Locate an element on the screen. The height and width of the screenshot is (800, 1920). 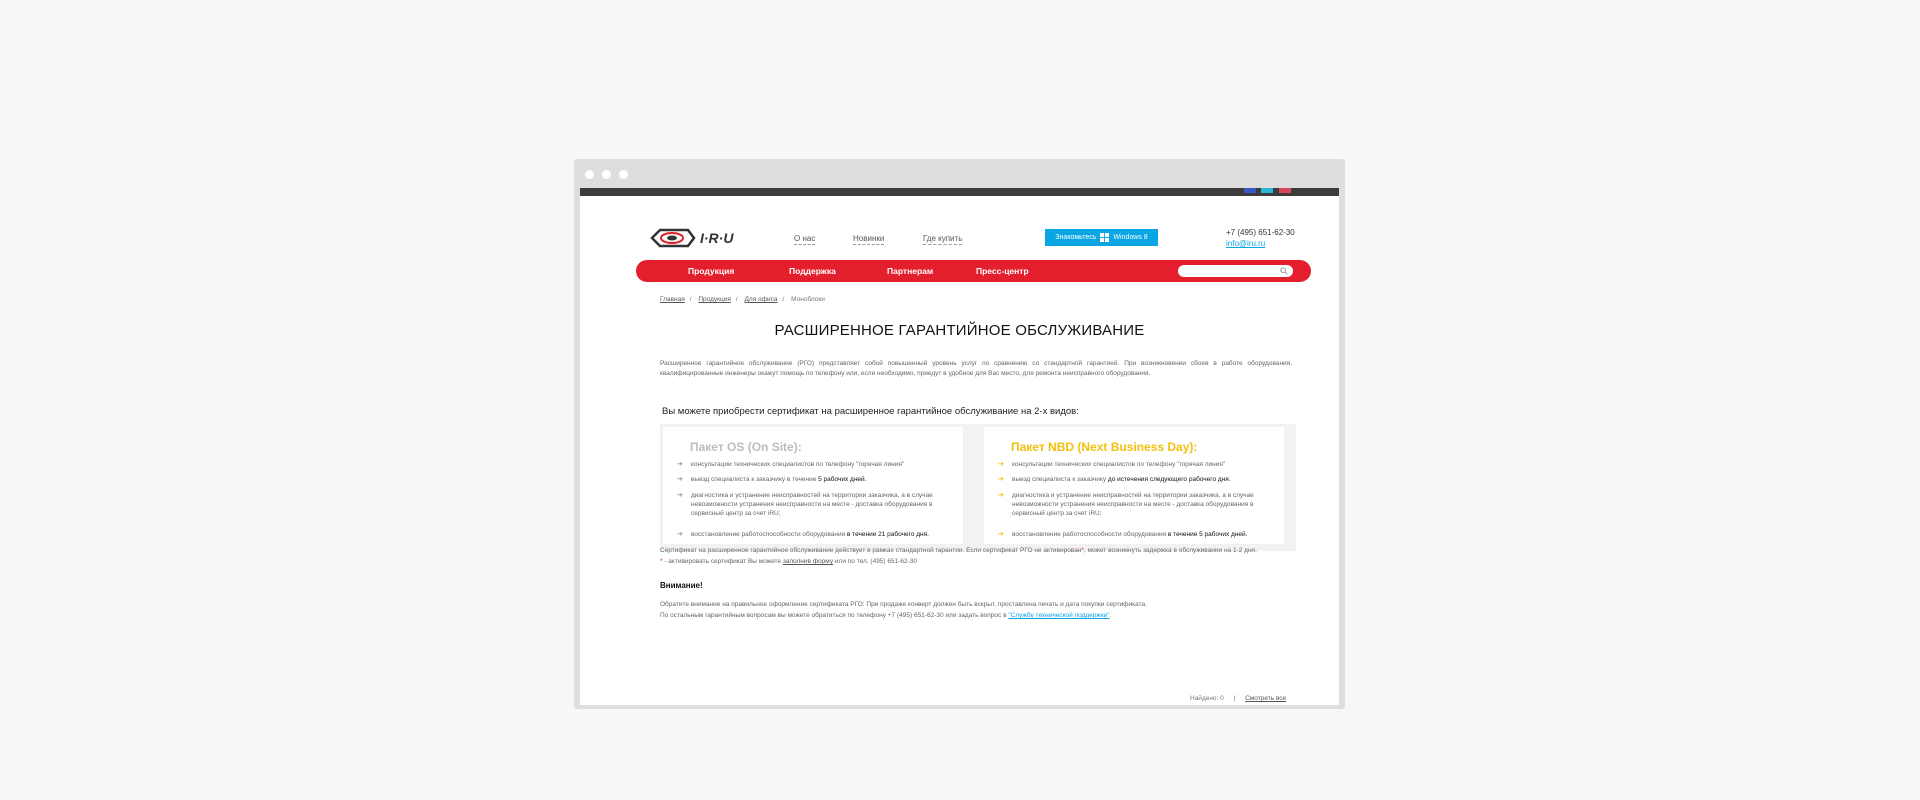
kz-flag-icon is located at coordinates (1267, 190).